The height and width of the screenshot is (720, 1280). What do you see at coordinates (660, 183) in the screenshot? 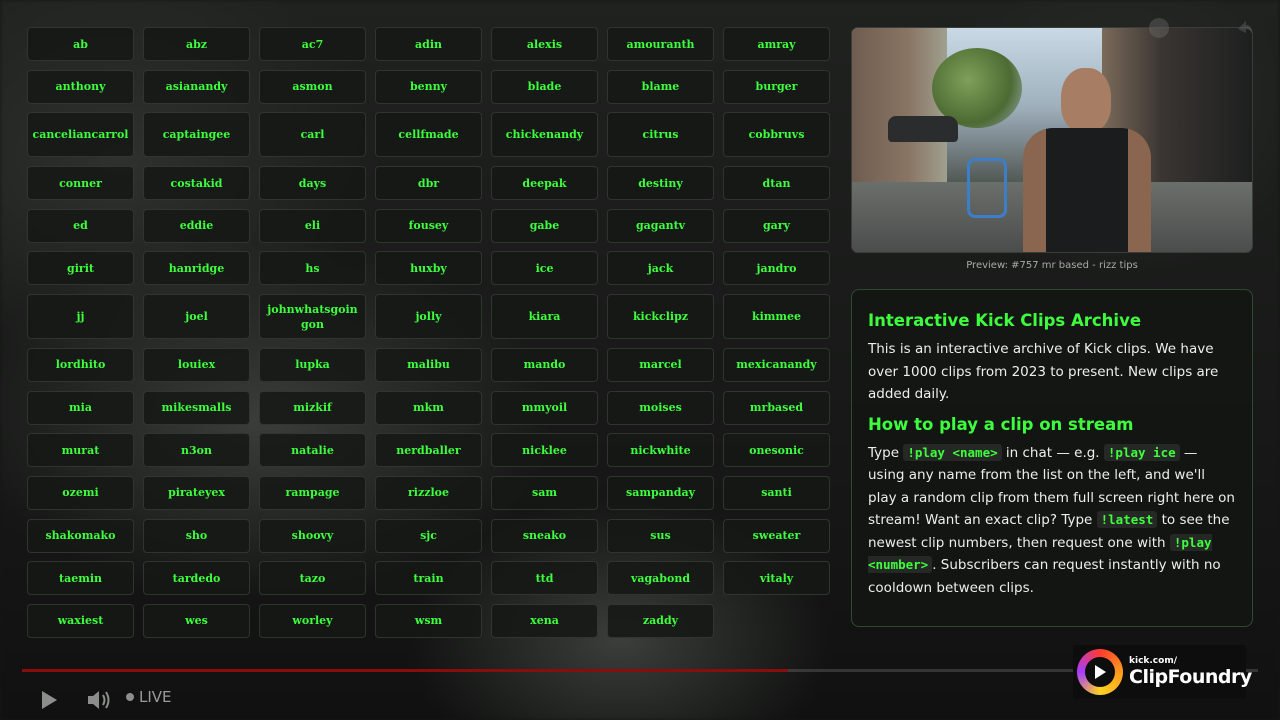
I see `clip-name-button: destiny` at bounding box center [660, 183].